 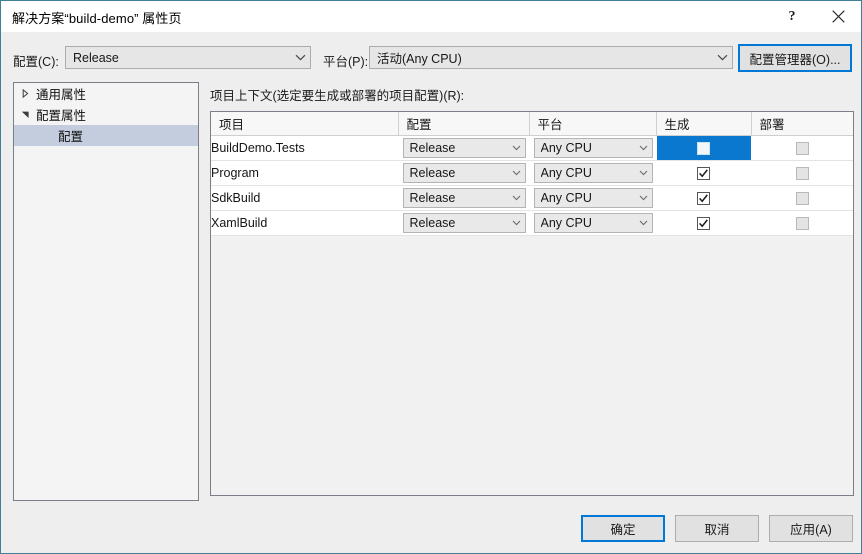 What do you see at coordinates (188, 57) in the screenshot?
I see `configuration-select: Release` at bounding box center [188, 57].